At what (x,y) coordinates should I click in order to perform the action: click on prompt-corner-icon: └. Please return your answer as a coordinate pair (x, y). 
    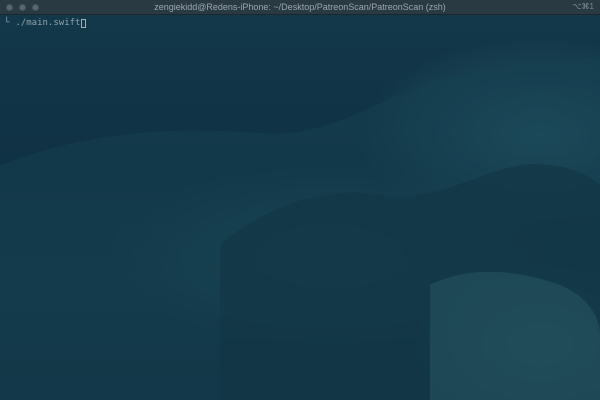
    Looking at the image, I should click on (7, 23).